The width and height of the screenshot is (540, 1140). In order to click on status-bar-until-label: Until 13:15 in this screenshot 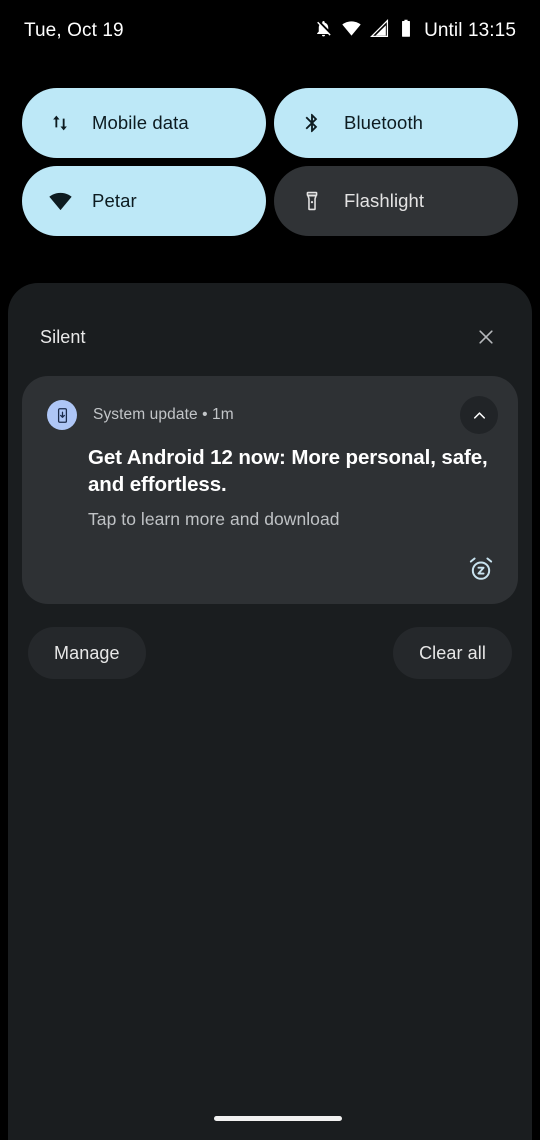, I will do `click(470, 30)`.